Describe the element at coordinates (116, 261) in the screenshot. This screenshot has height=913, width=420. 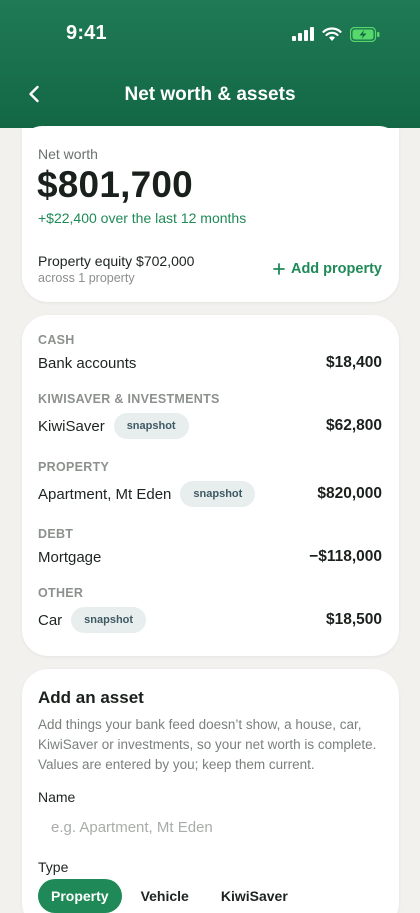
I see `property-equity-title: Property equity $702,000` at that location.